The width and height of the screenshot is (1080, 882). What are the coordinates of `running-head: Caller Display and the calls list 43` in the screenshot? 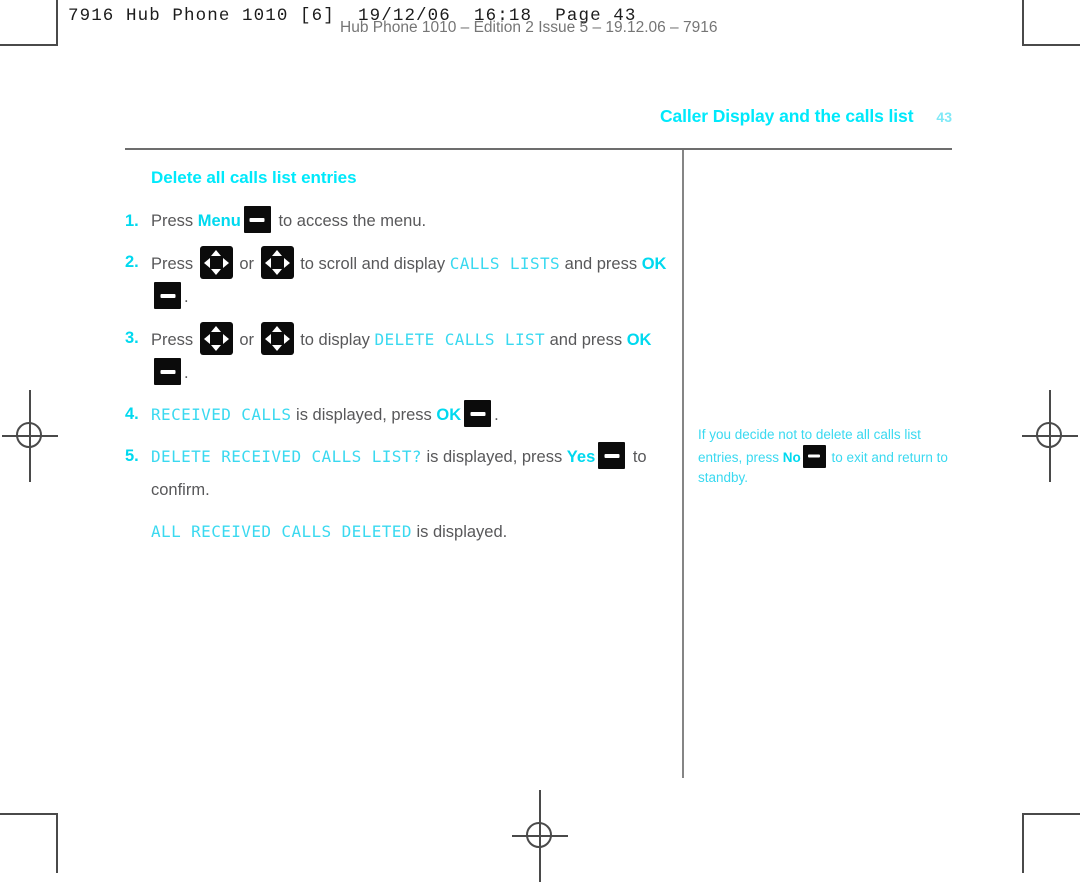 It's located at (806, 116).